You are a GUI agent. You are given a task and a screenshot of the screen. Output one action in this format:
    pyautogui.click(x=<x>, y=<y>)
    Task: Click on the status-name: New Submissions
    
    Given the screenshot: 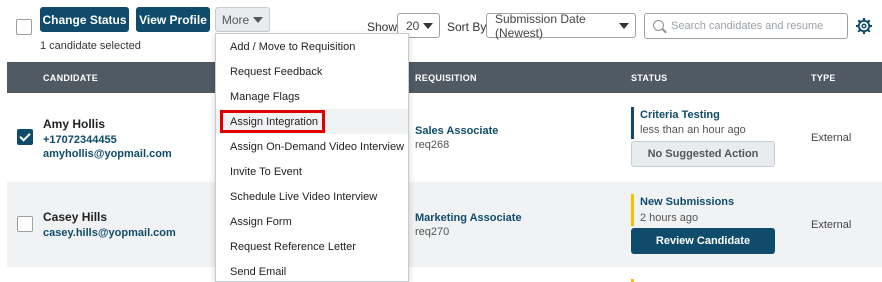 What is the action you would take?
    pyautogui.click(x=687, y=202)
    